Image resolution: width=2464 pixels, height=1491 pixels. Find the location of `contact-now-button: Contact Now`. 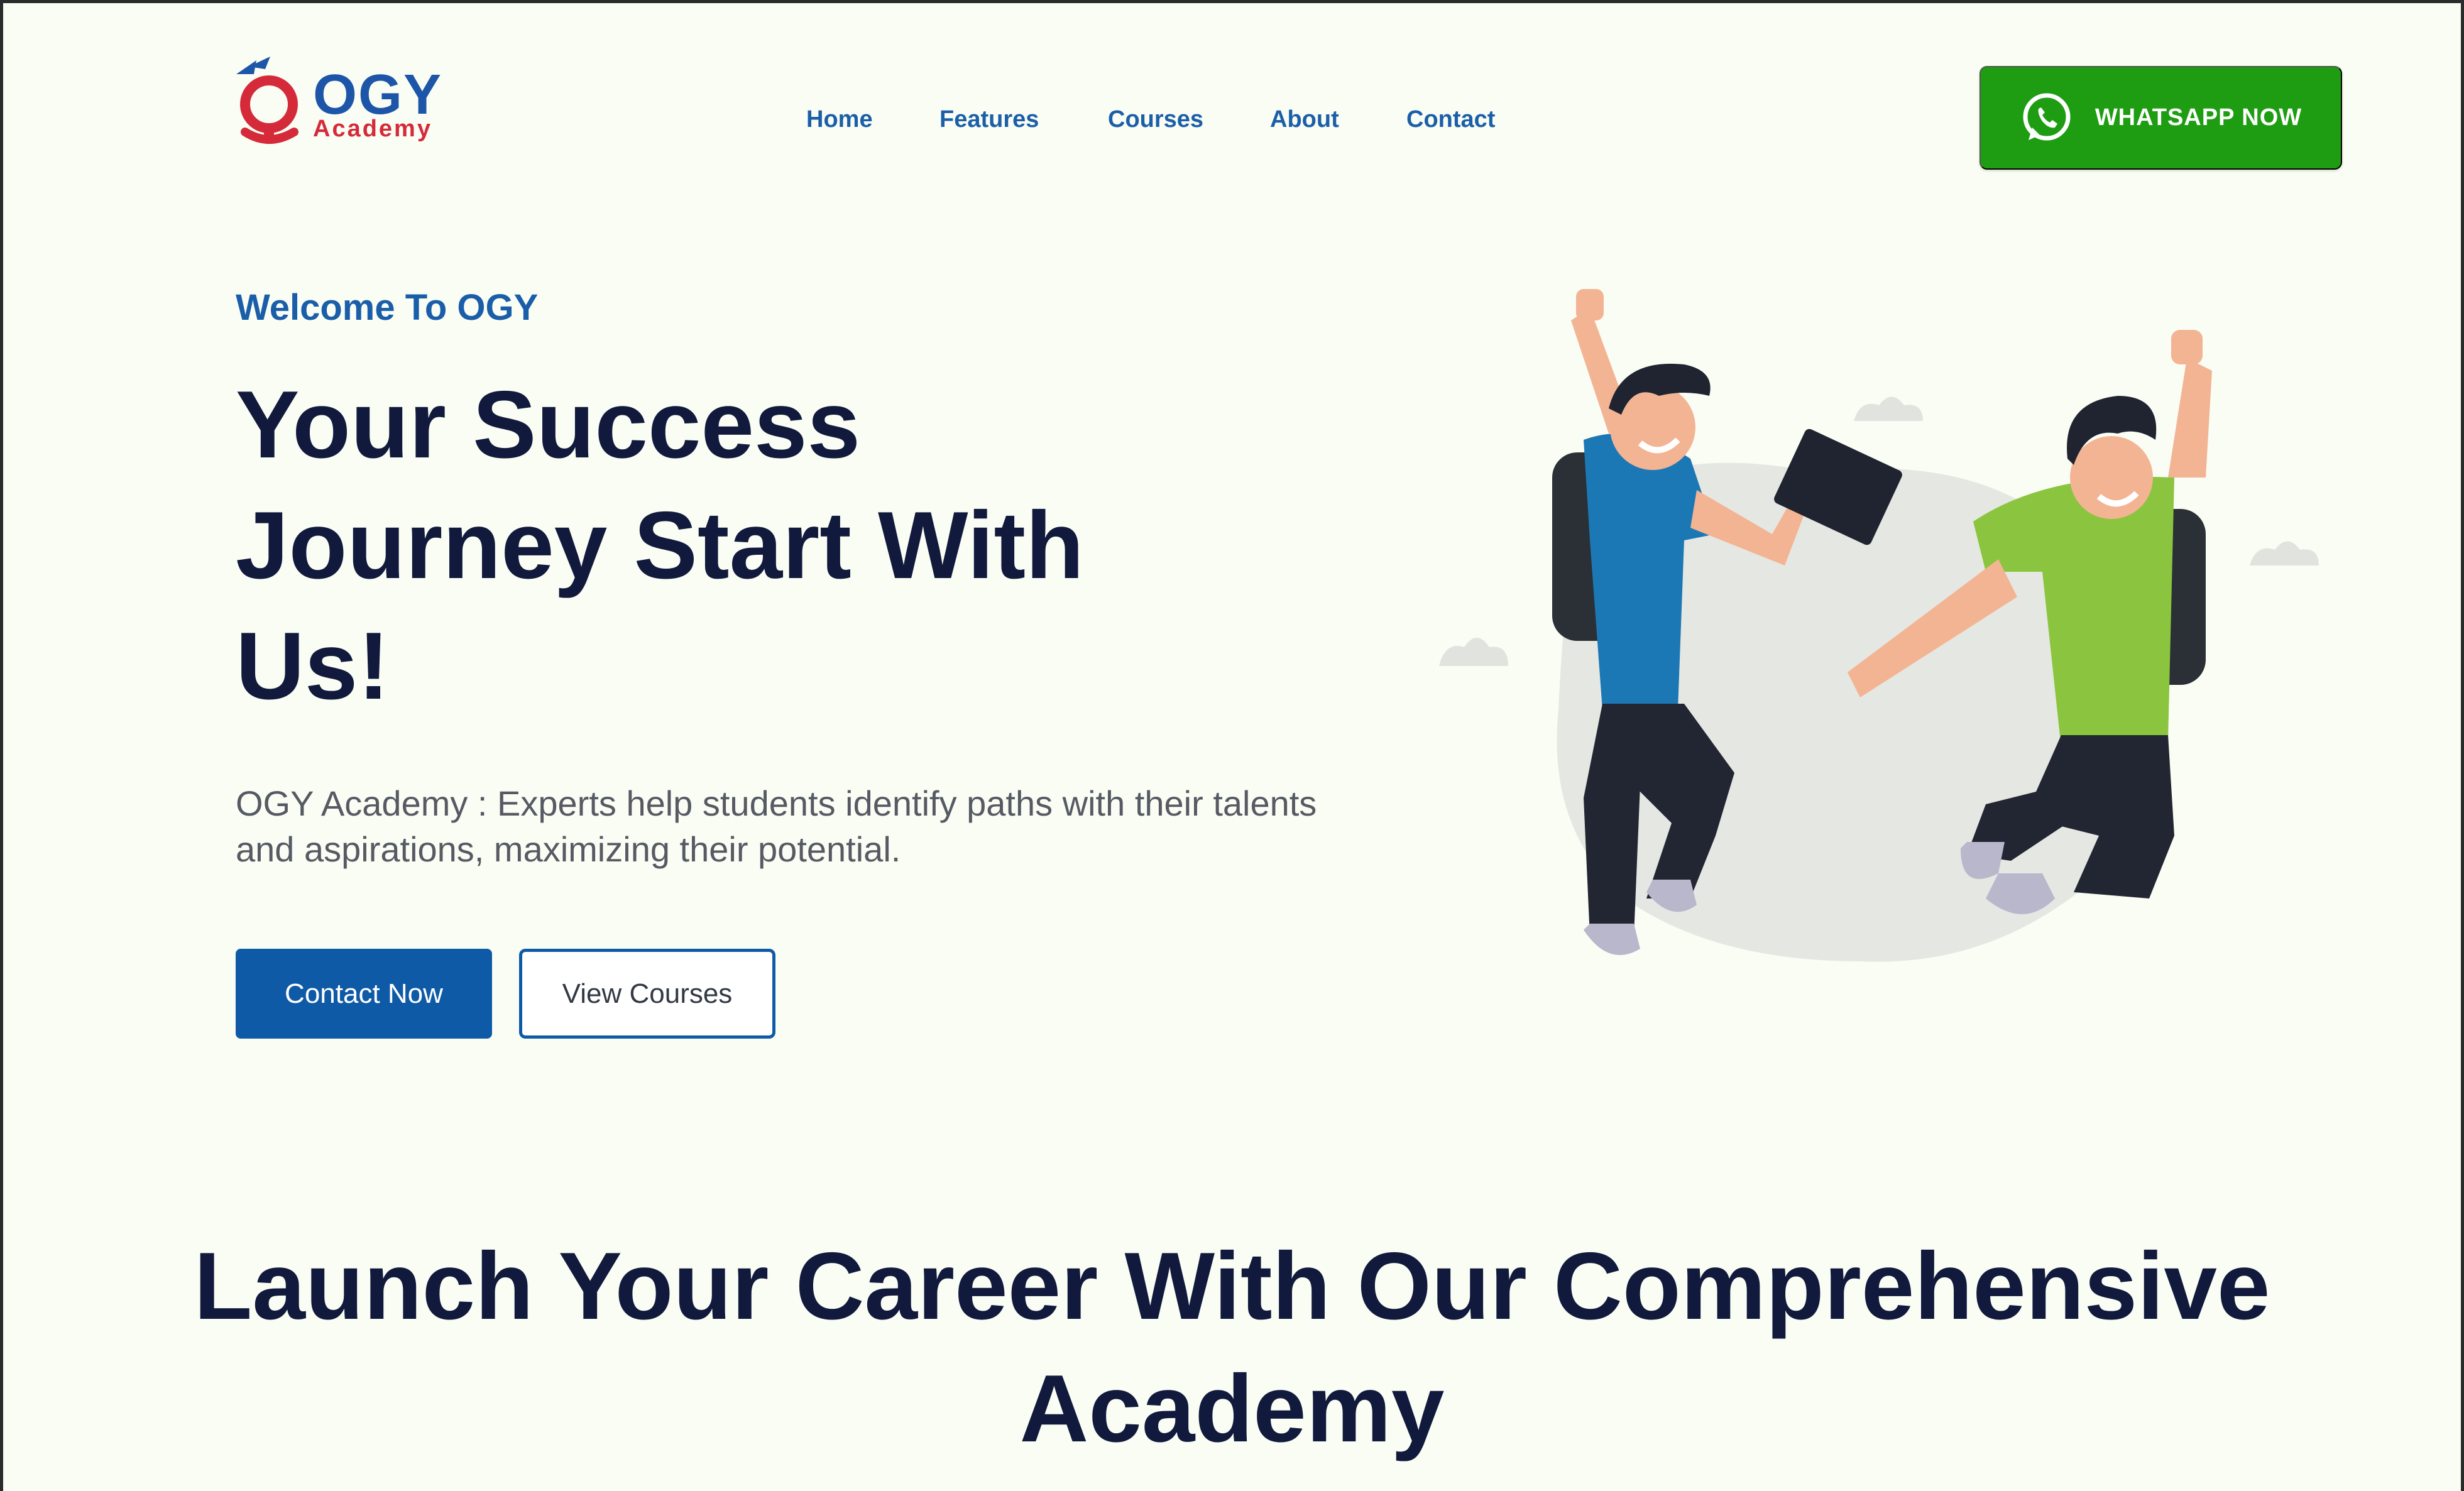

contact-now-button: Contact Now is located at coordinates (364, 994).